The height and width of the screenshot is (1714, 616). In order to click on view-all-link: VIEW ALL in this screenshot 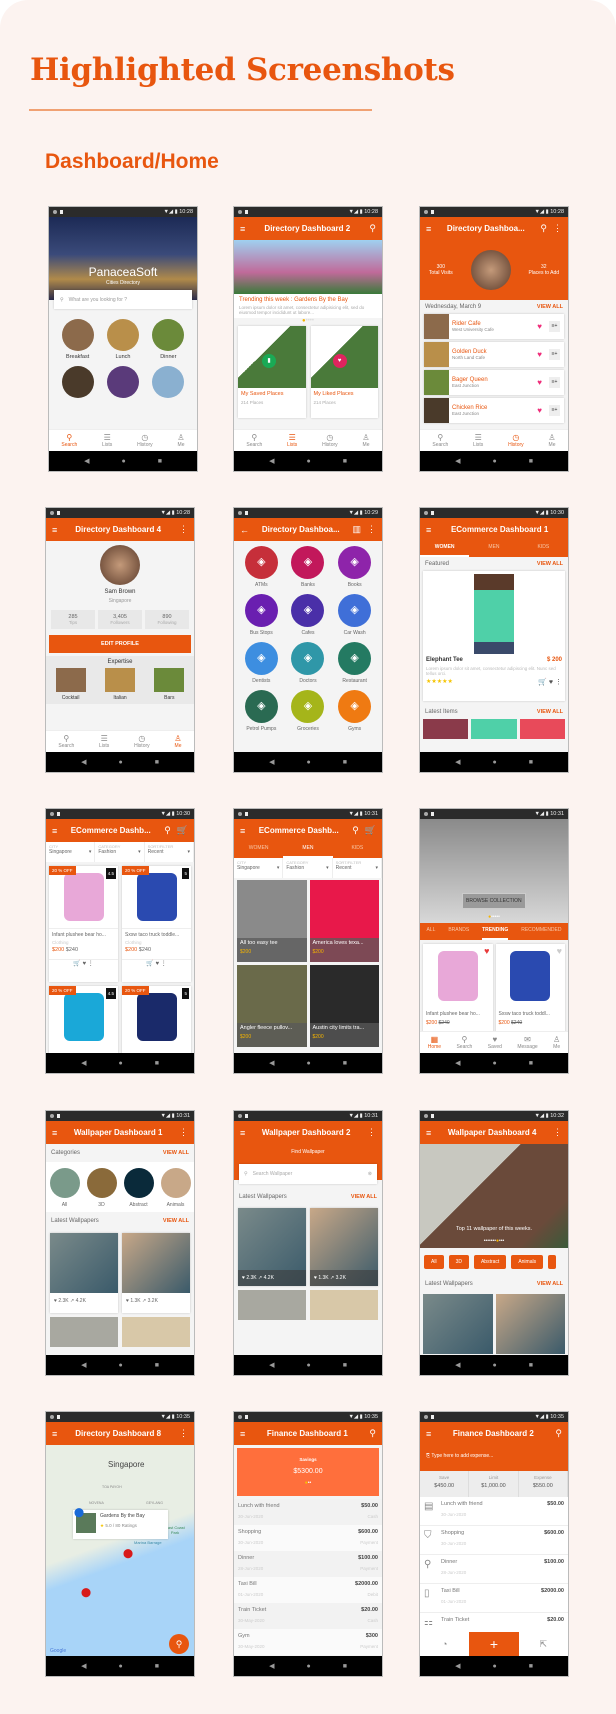, I will do `click(550, 307)`.